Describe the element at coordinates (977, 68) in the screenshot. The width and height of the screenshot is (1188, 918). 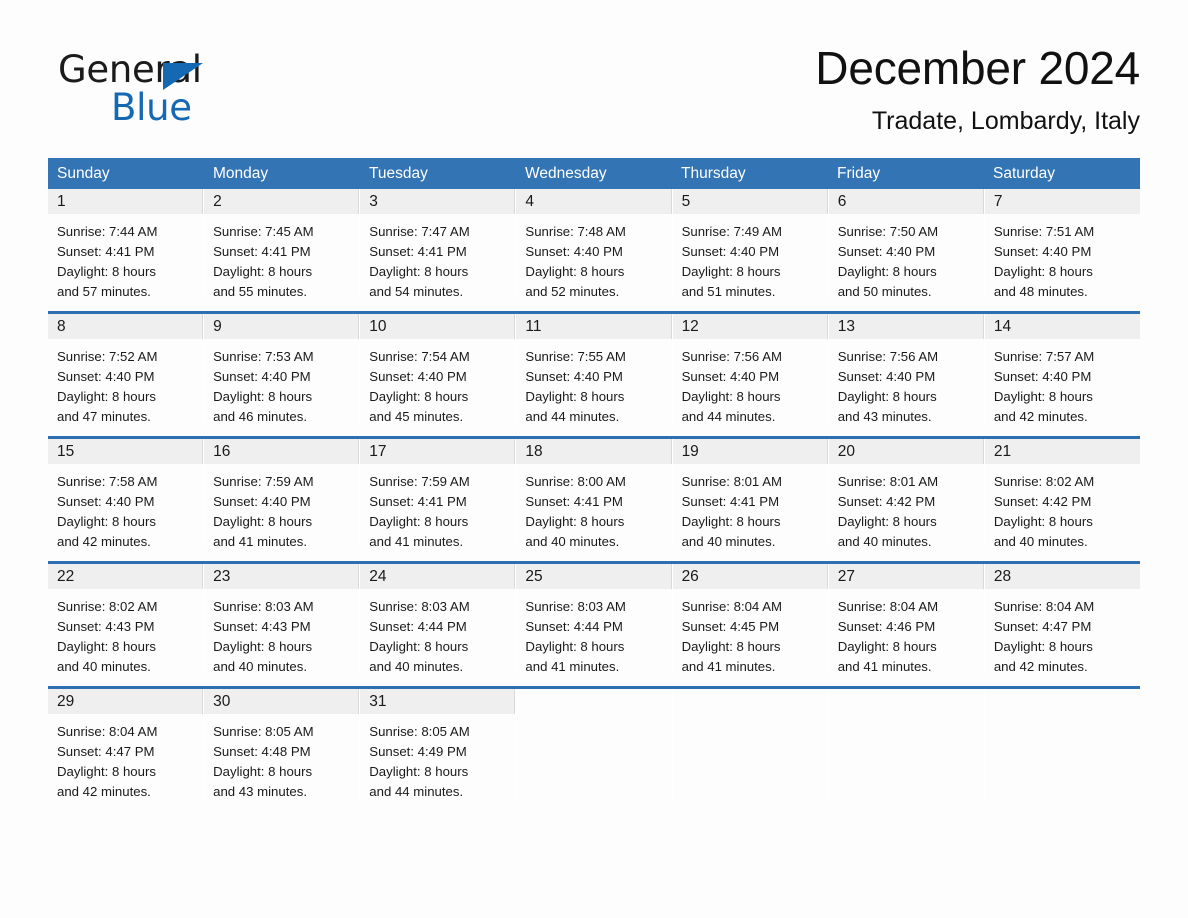
I see `page-title: December 2024` at that location.